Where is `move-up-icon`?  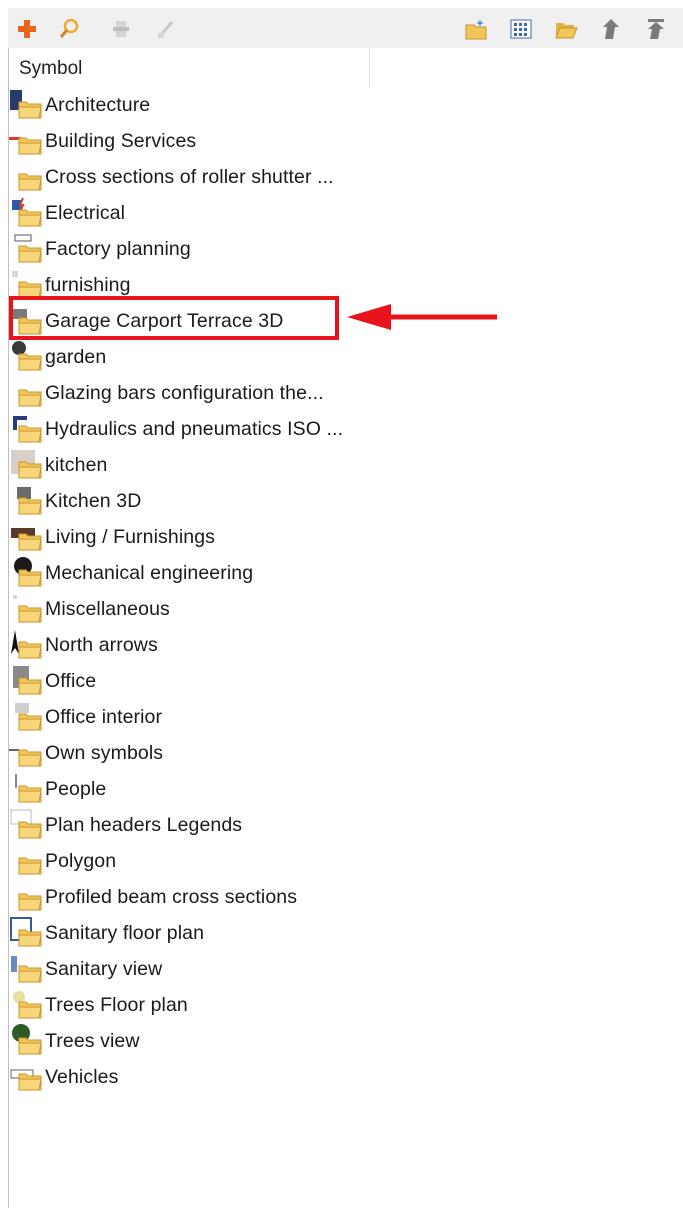 move-up-icon is located at coordinates (611, 29).